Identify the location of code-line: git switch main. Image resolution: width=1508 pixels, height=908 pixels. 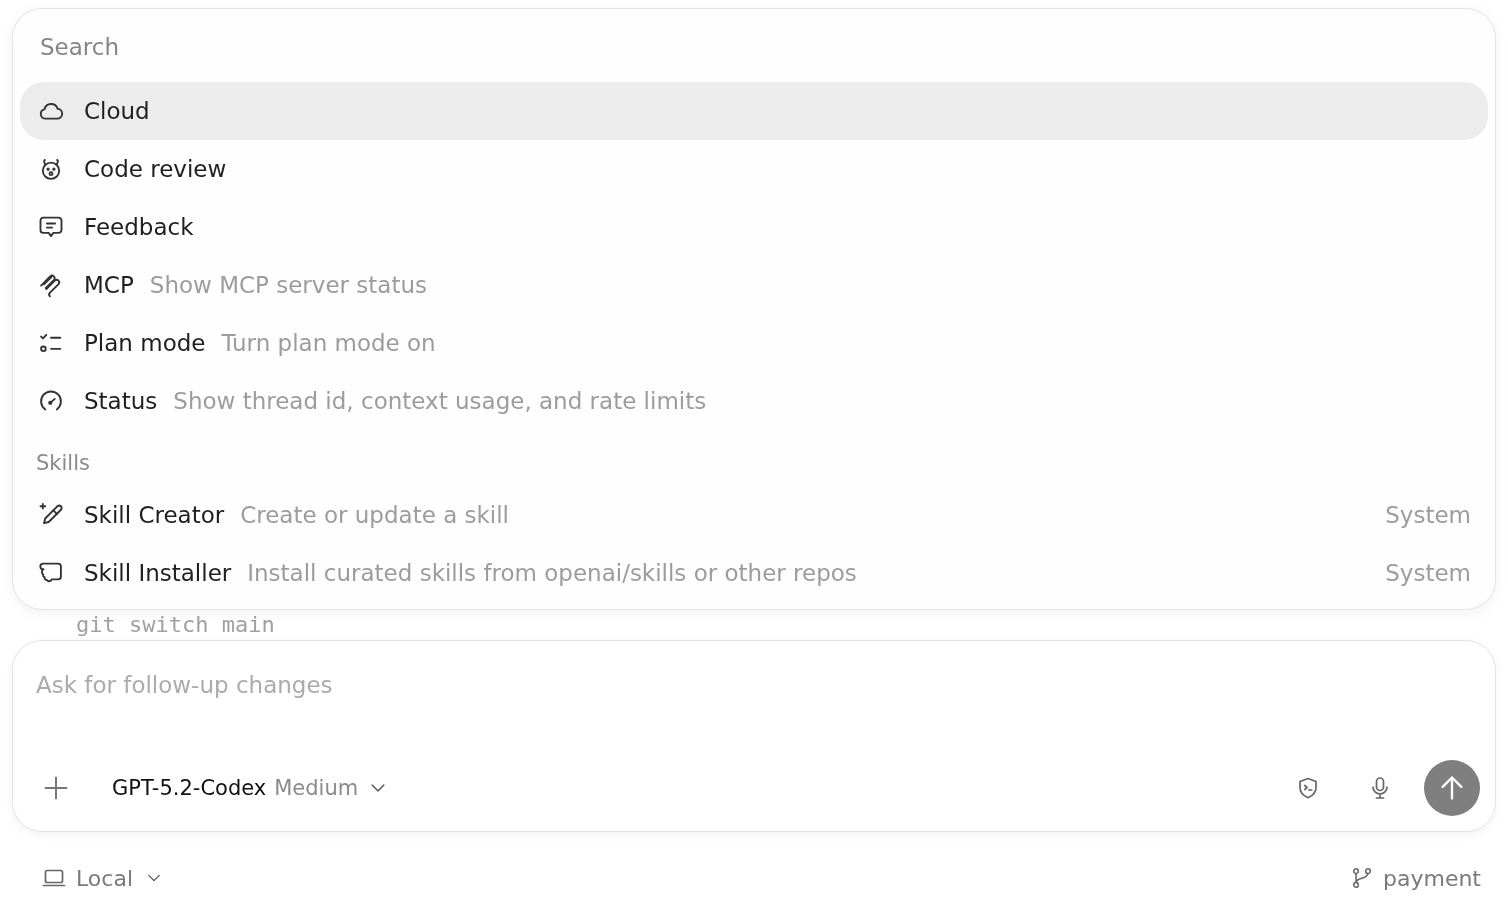
(175, 625).